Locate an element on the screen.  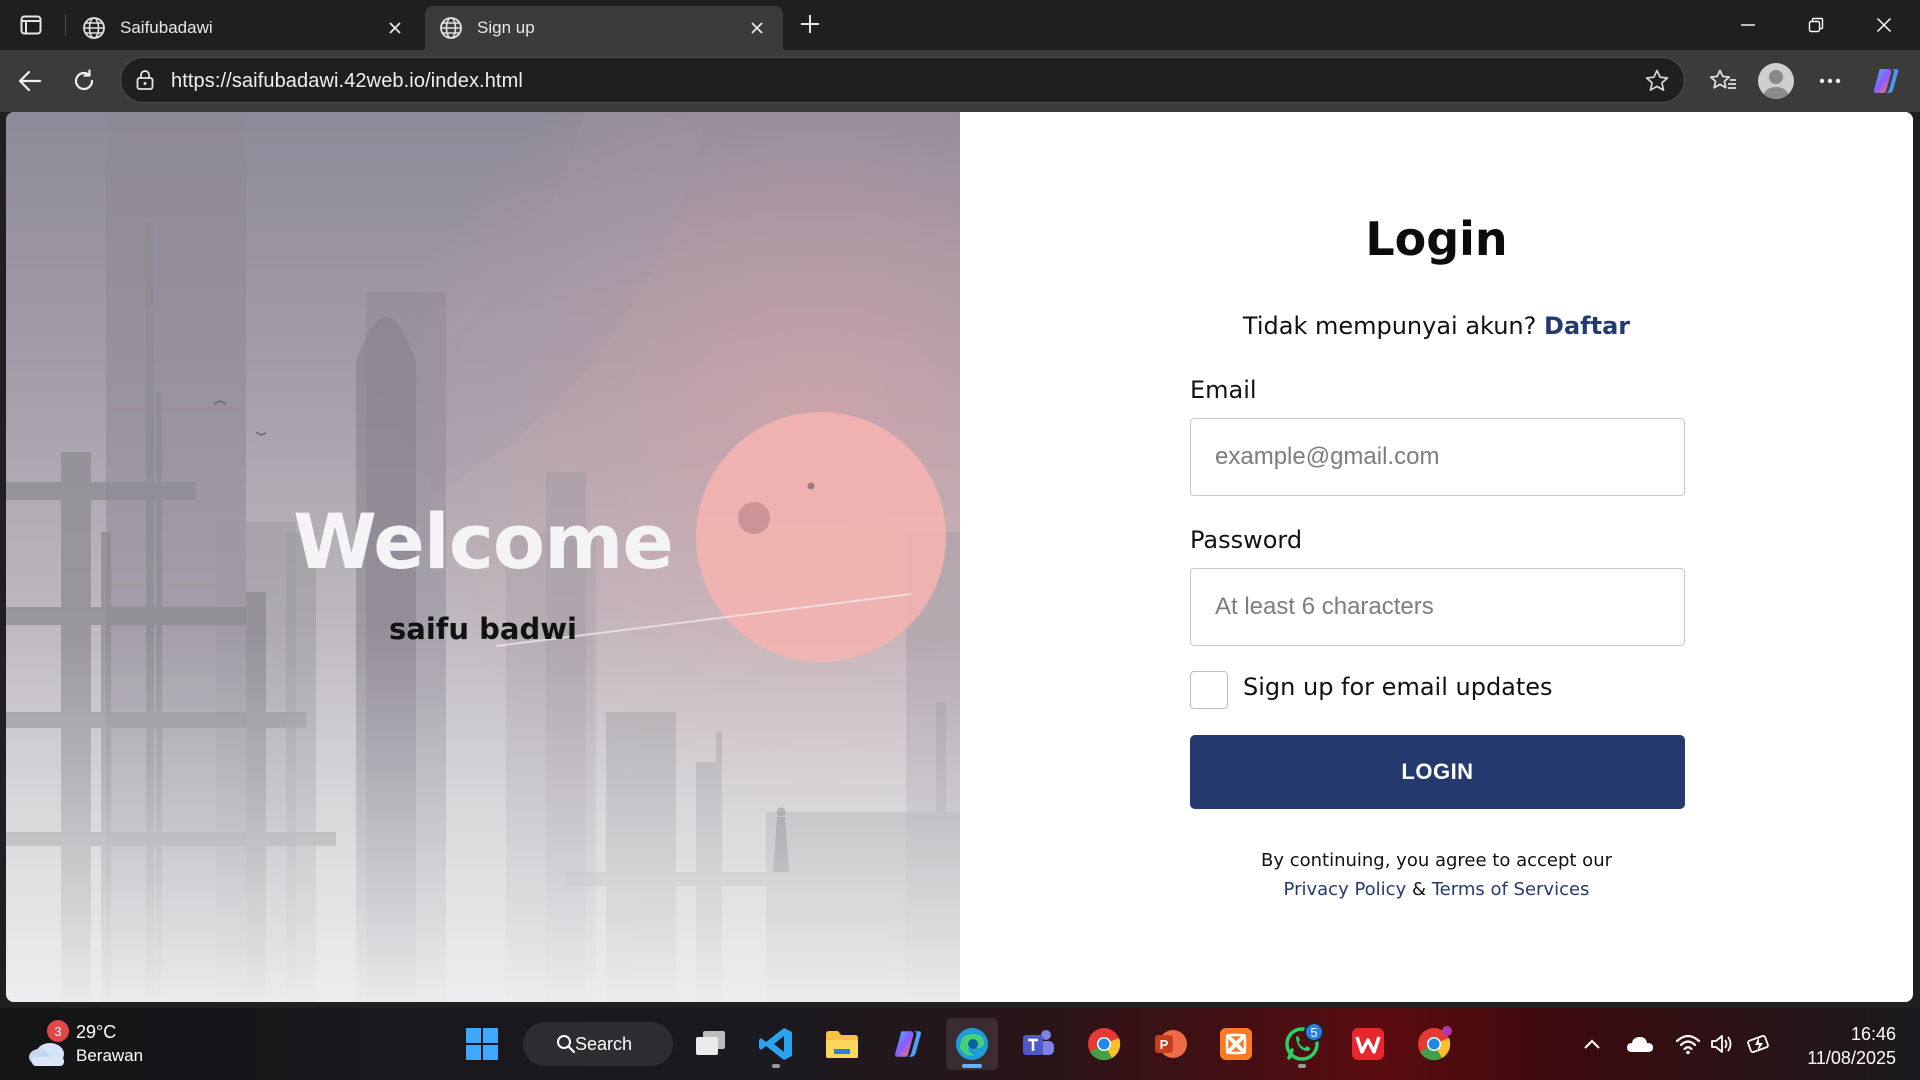
xampp-icon is located at coordinates (1236, 1044).